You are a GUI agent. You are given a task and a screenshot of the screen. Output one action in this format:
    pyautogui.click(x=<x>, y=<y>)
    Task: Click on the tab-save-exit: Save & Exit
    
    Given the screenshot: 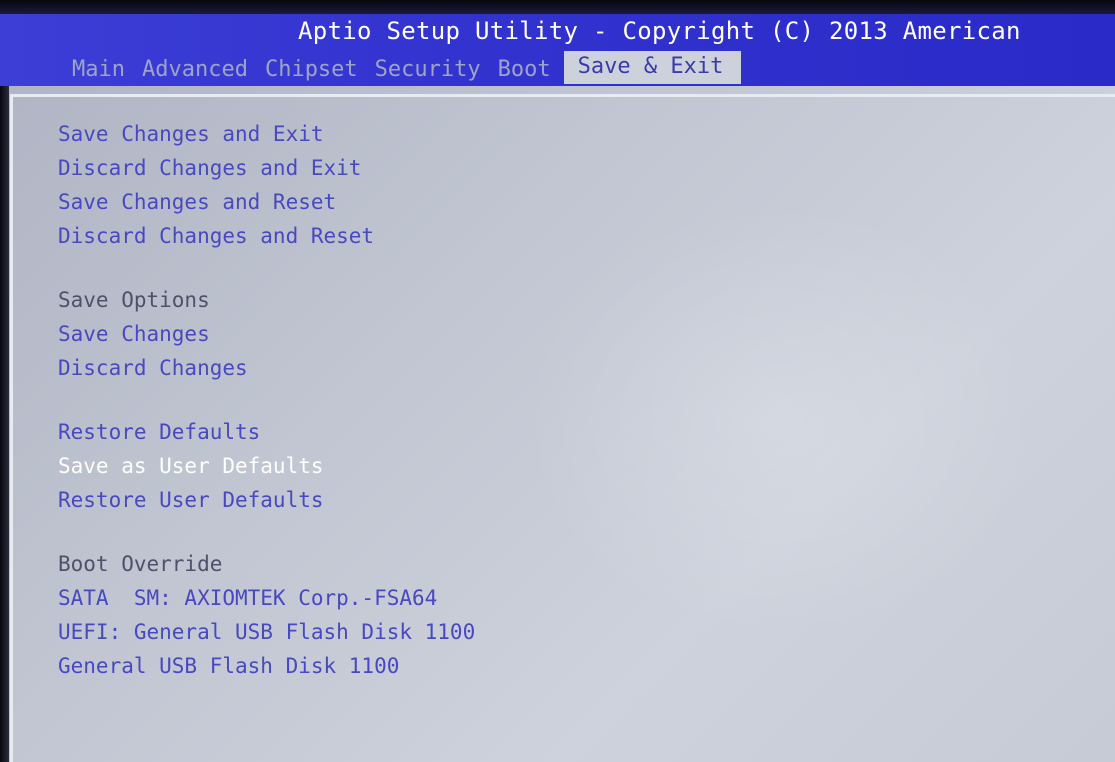 What is the action you would take?
    pyautogui.click(x=652, y=67)
    